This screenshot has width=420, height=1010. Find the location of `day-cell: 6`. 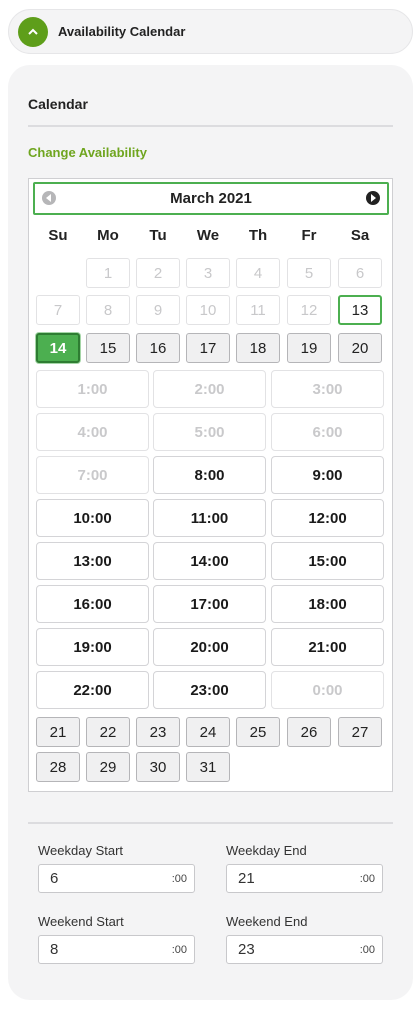

day-cell: 6 is located at coordinates (360, 273).